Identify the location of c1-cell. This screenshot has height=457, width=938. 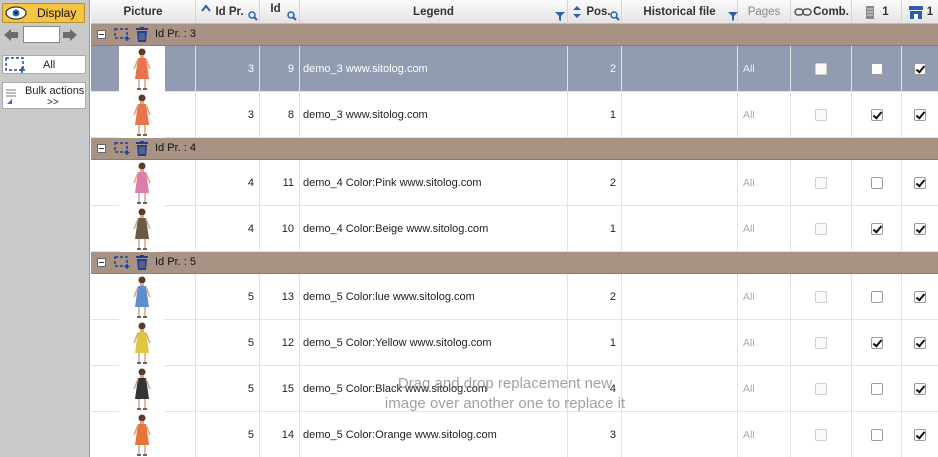
(877, 183).